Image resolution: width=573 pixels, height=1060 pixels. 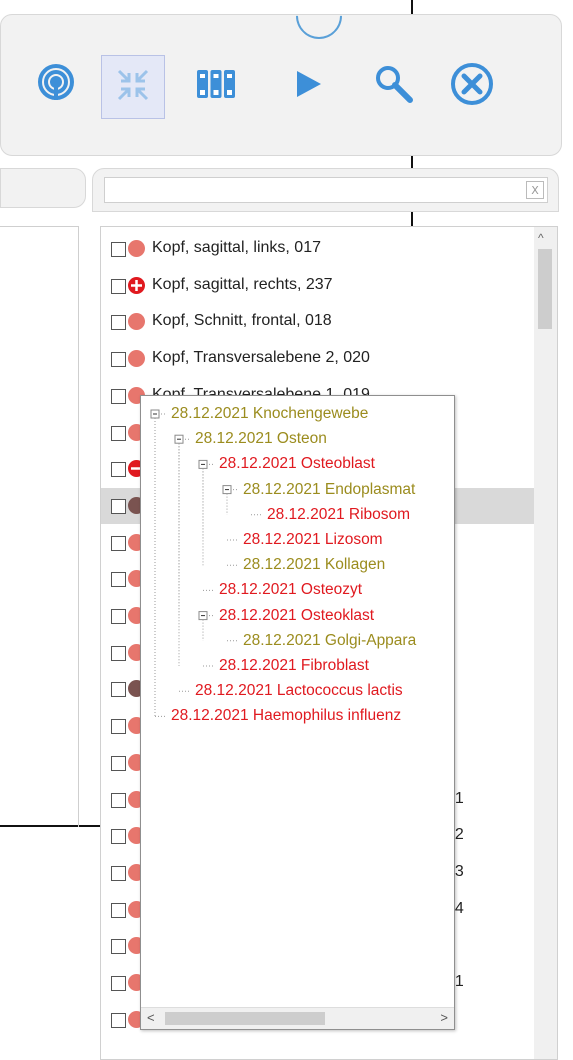 I want to click on tree-hscrollbar: < >, so click(x=297, y=1018).